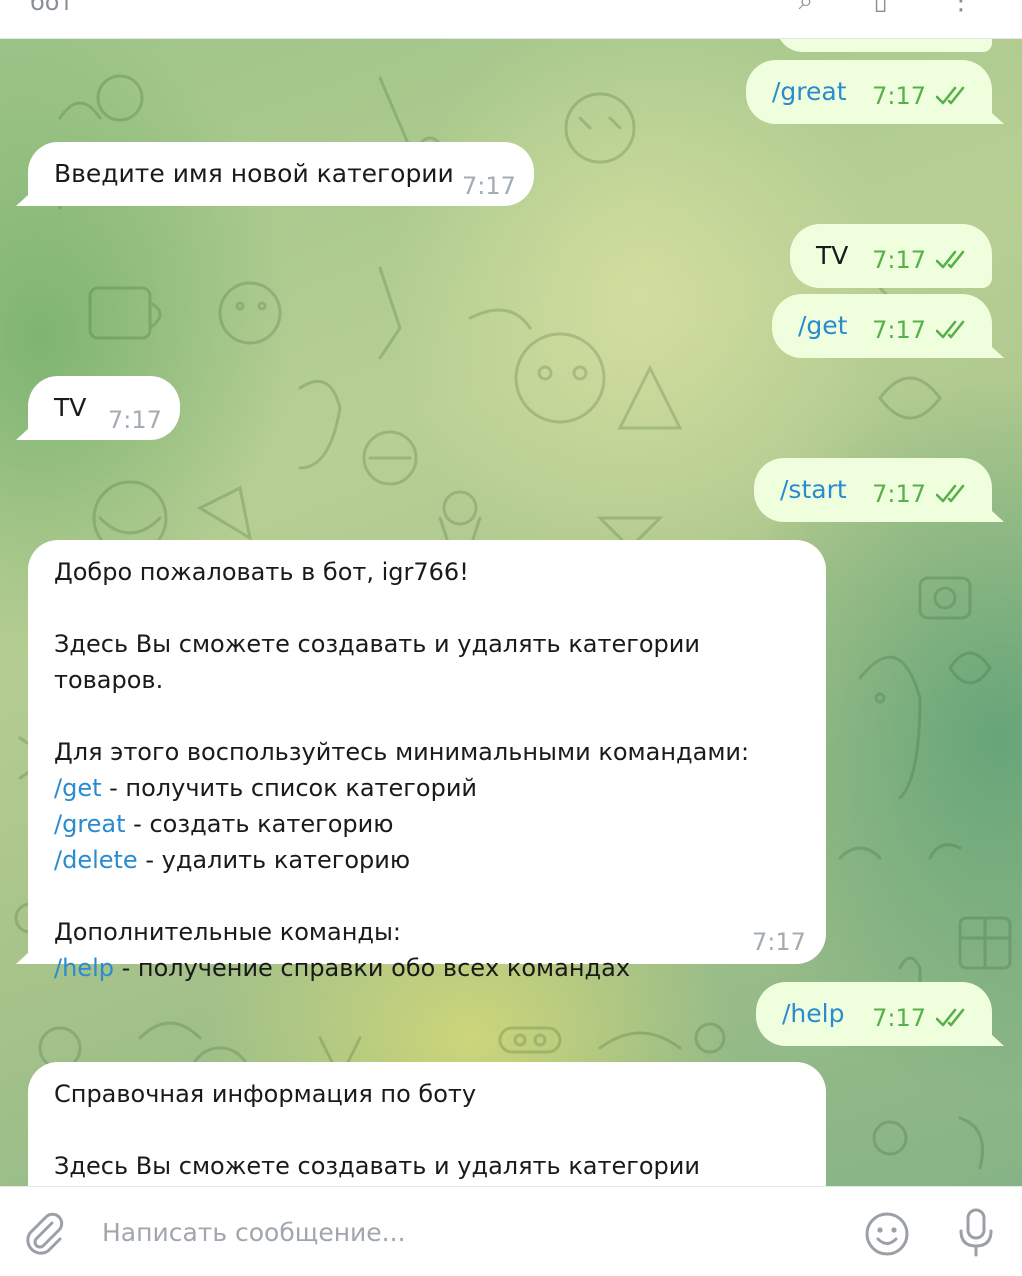 The width and height of the screenshot is (1022, 1276). I want to click on command-row: /delete - удалить категорию, so click(427, 860).